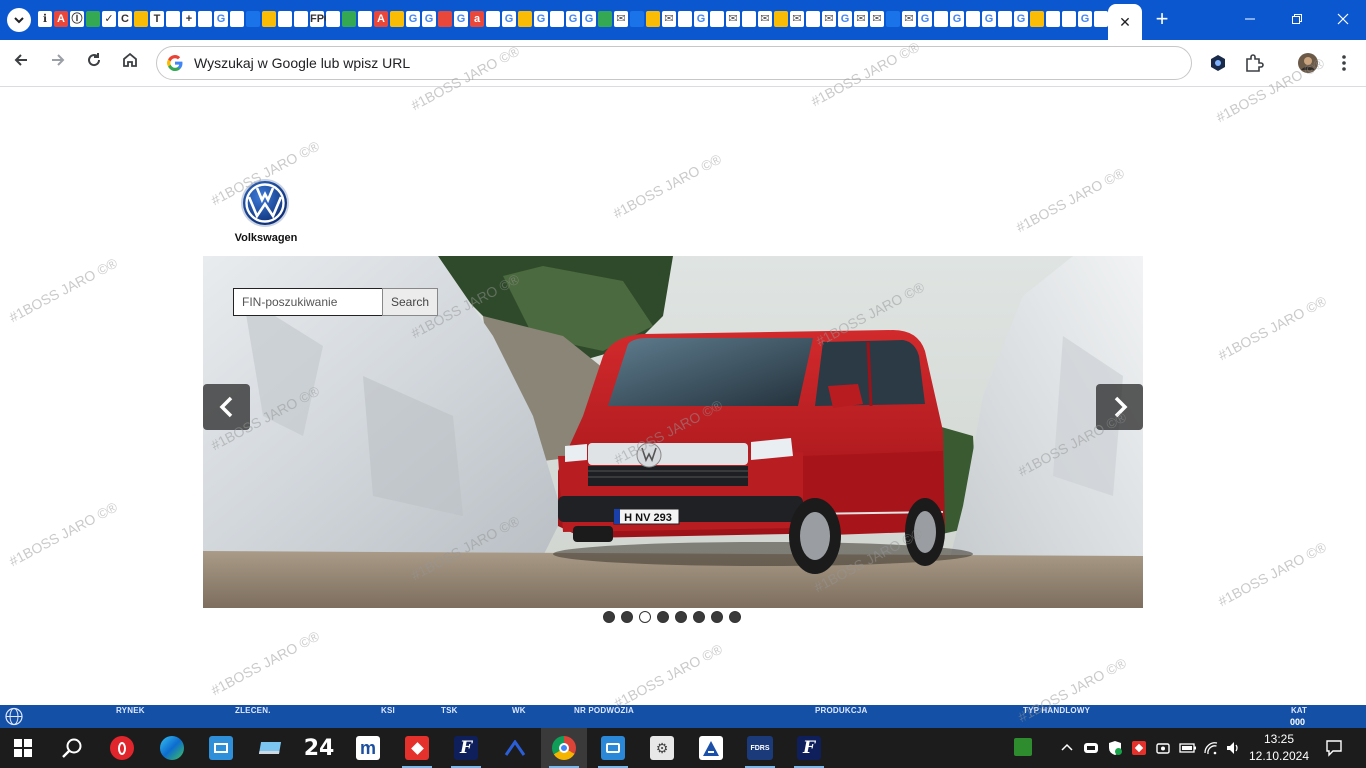 This screenshot has width=1366, height=768. What do you see at coordinates (1067, 748) in the screenshot?
I see `tray-chevron-up-icon` at bounding box center [1067, 748].